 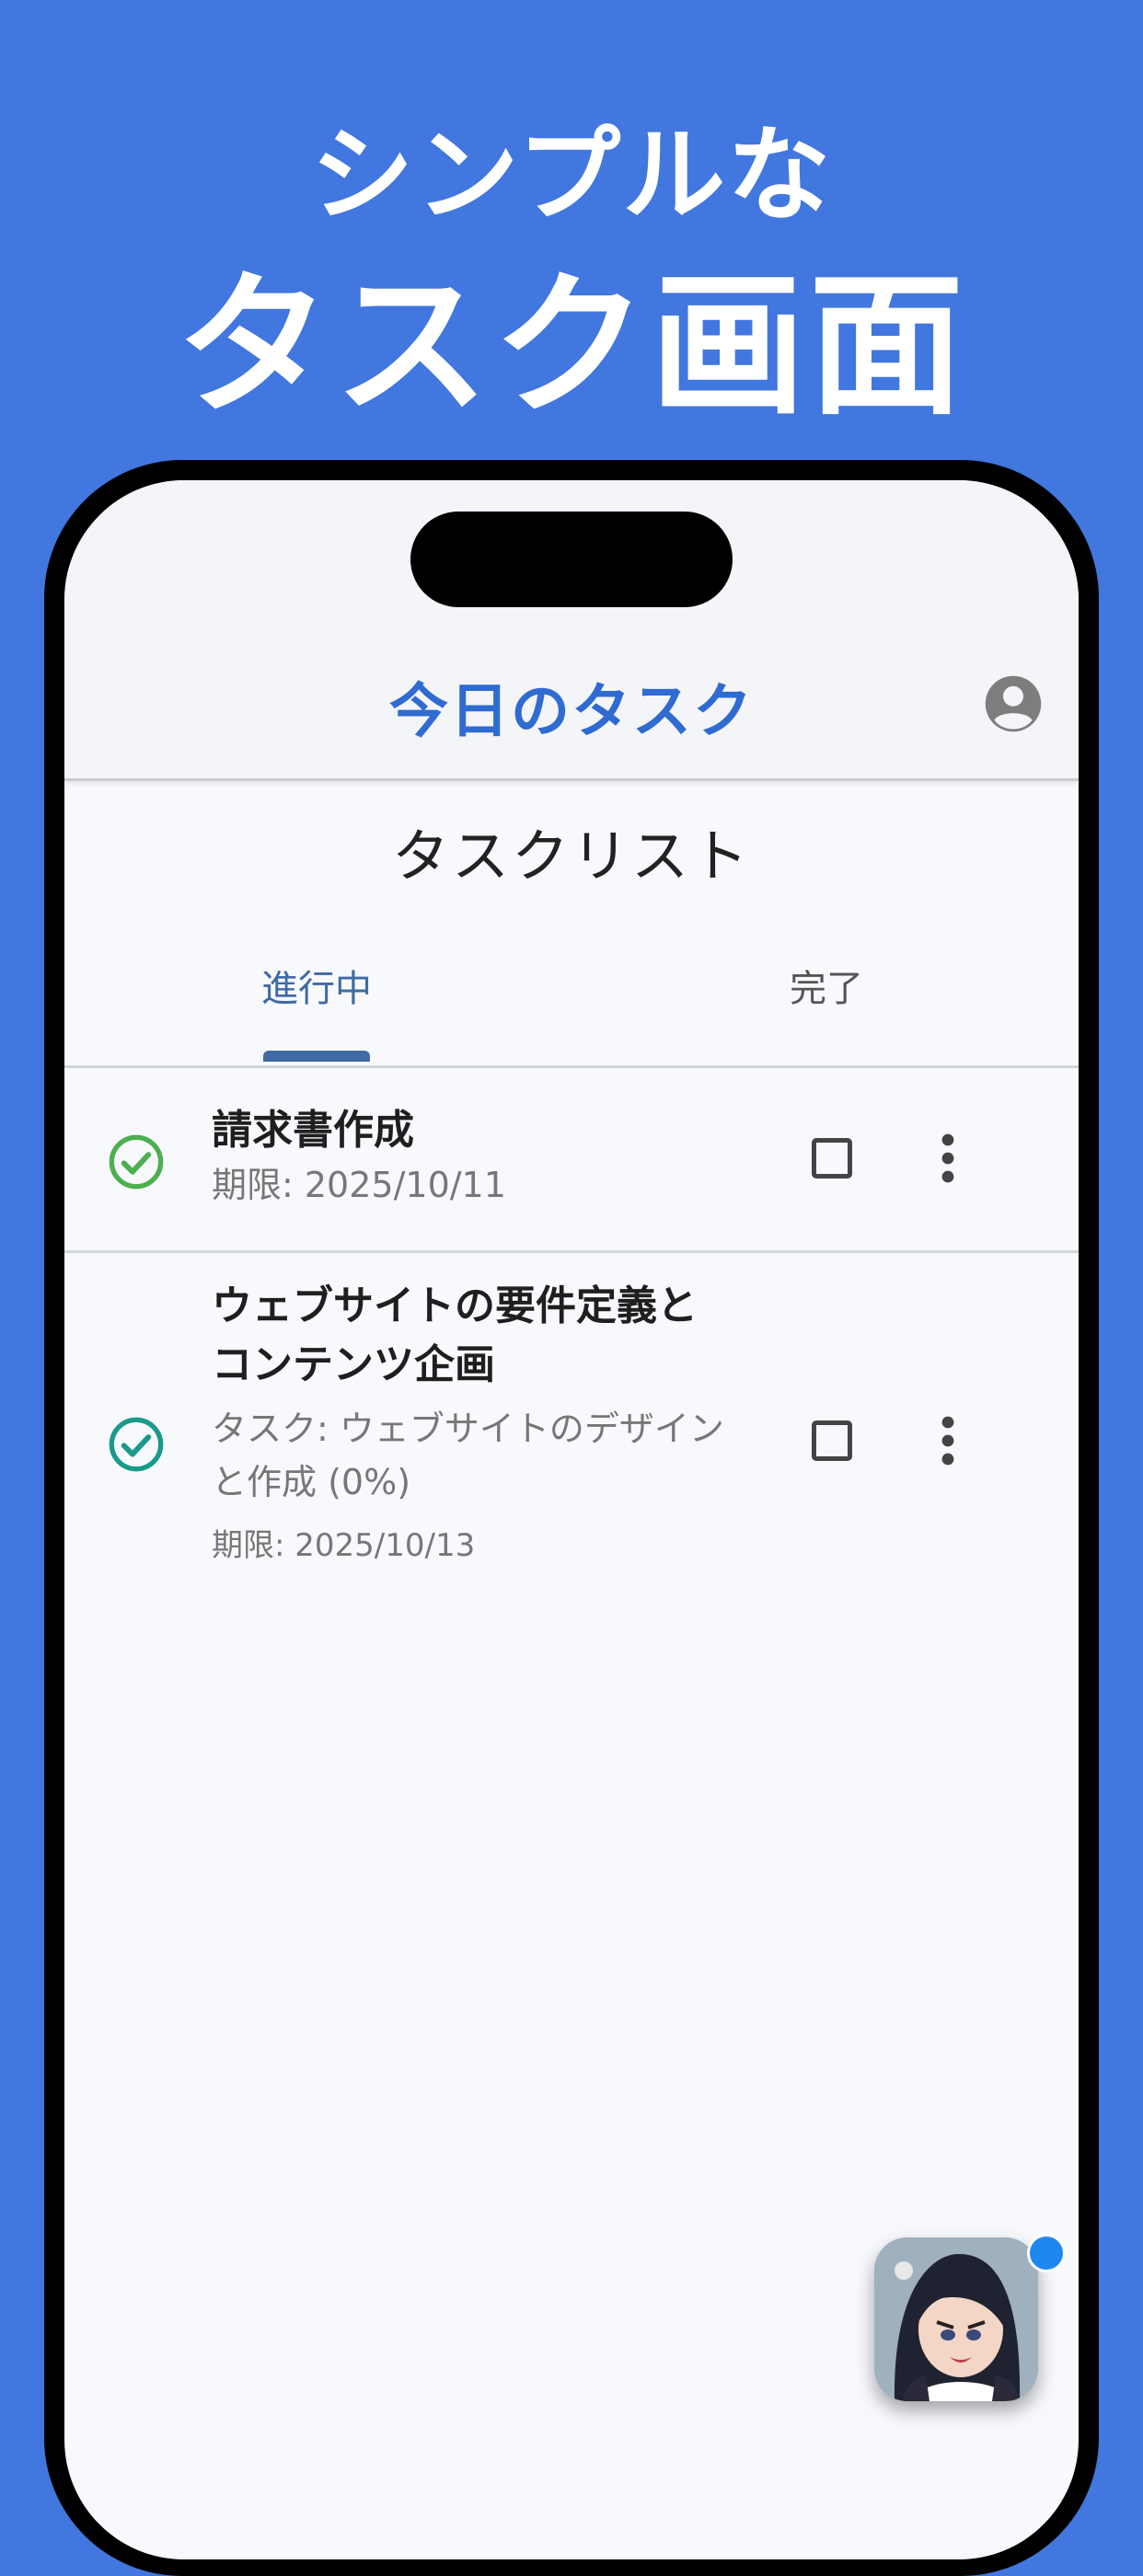 I want to click on tab-completed: 完了, so click(x=827, y=985).